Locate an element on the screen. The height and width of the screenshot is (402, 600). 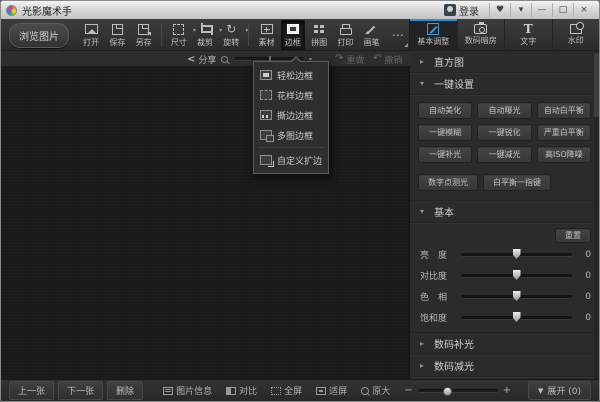
compare-button: 对比 is located at coordinates (241, 390).